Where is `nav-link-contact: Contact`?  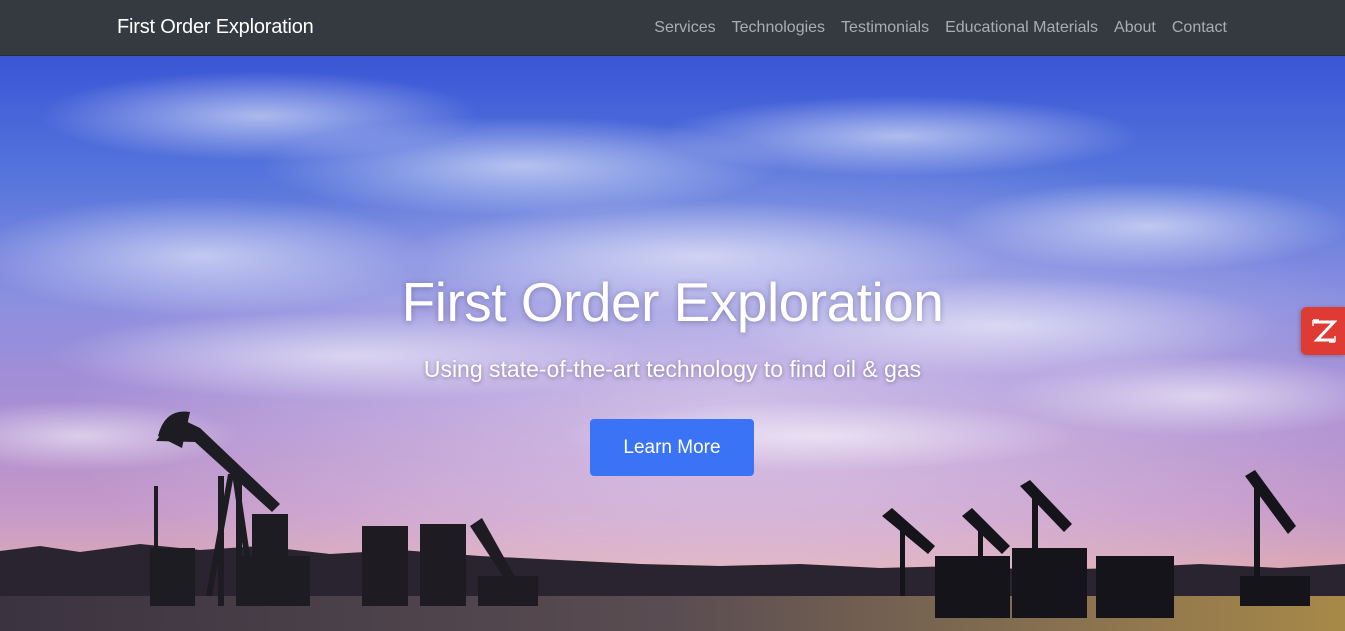 nav-link-contact: Contact is located at coordinates (1195, 28).